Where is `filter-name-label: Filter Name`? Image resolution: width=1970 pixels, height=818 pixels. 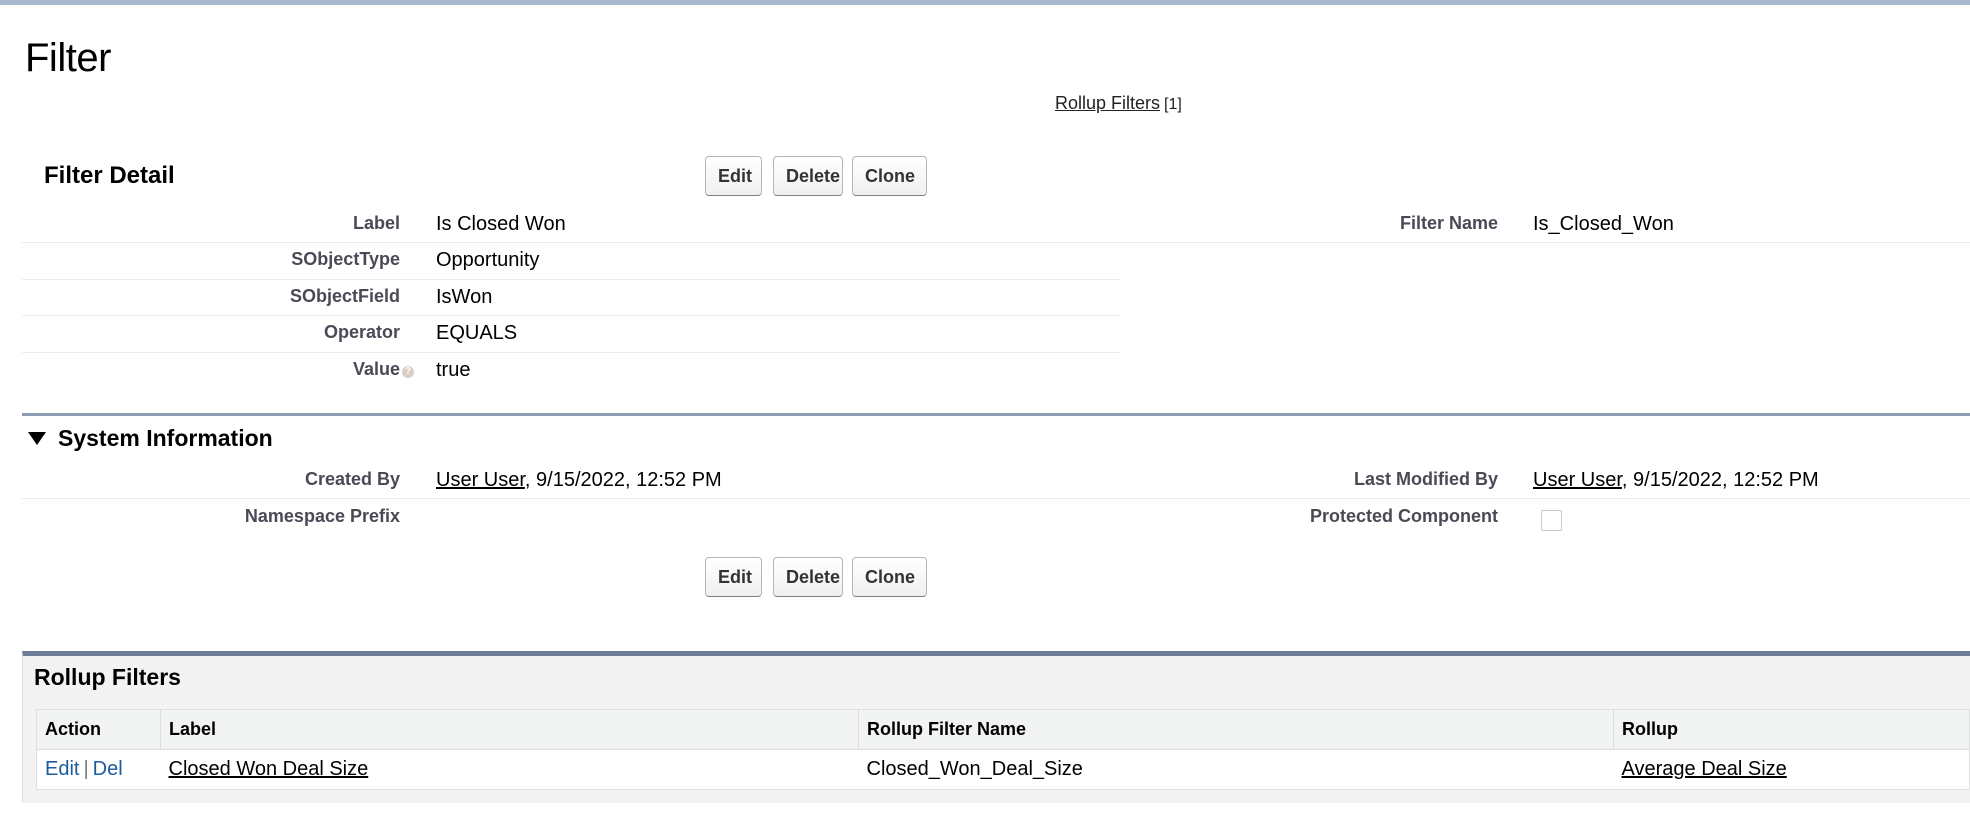
filter-name-label: Filter Name is located at coordinates (1448, 223).